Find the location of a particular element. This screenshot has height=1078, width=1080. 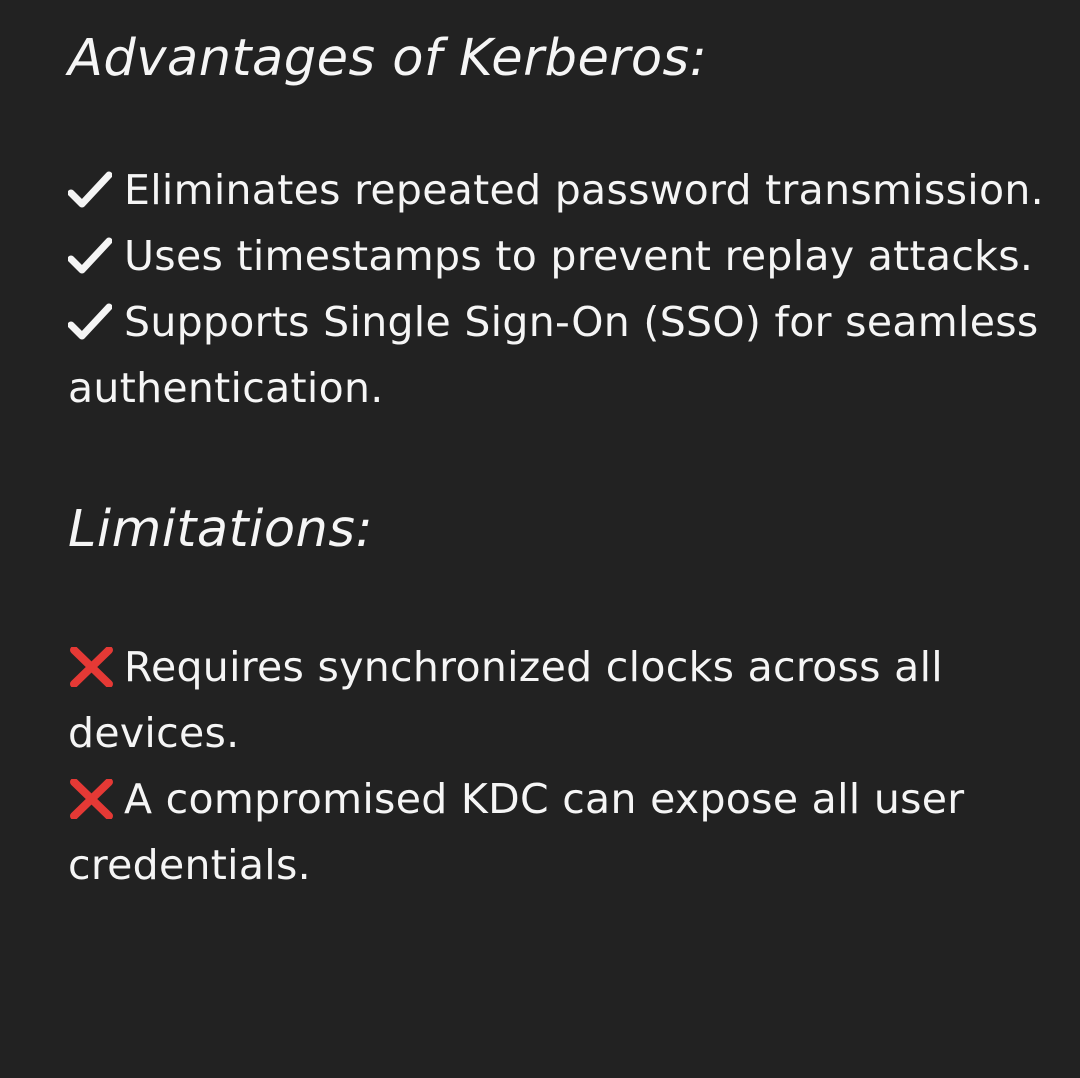

limitations-heading: Limitations: is located at coordinates (221, 529).